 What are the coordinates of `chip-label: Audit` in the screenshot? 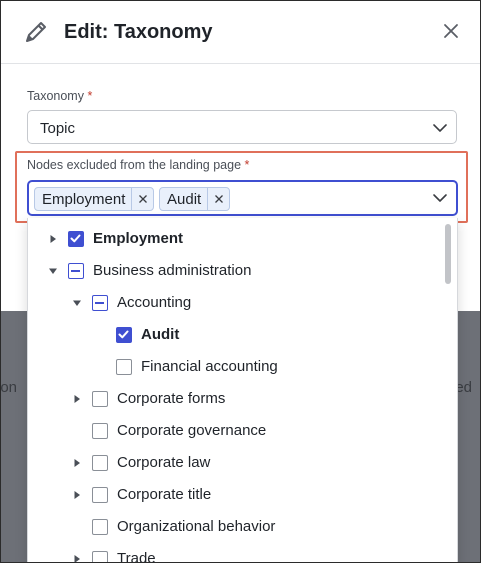 It's located at (184, 199).